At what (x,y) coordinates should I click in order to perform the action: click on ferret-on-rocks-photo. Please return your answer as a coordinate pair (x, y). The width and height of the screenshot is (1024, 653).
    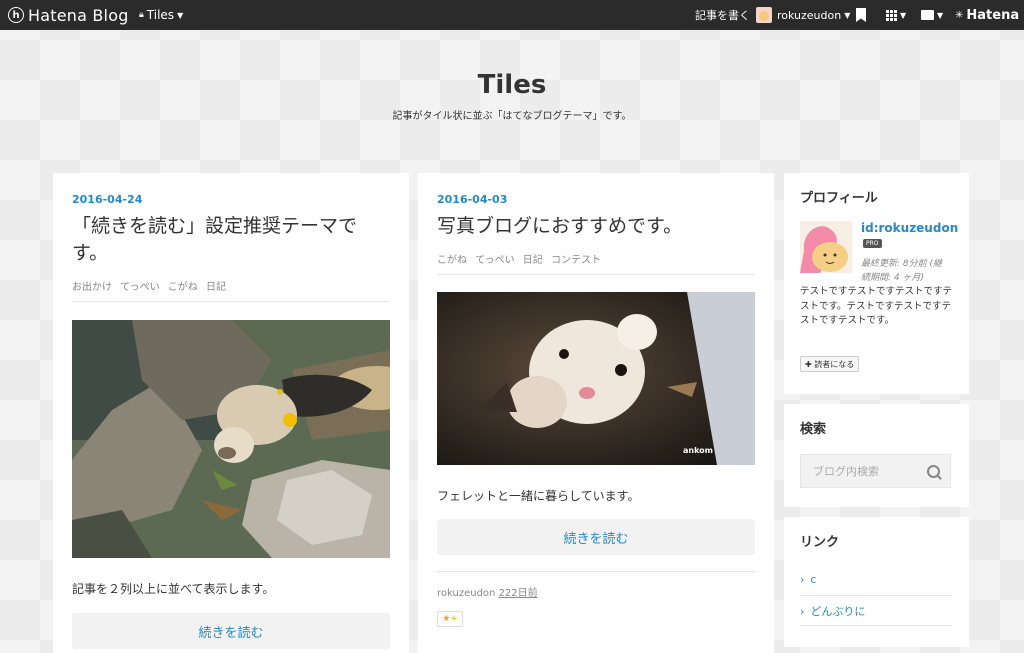
    Looking at the image, I should click on (231, 439).